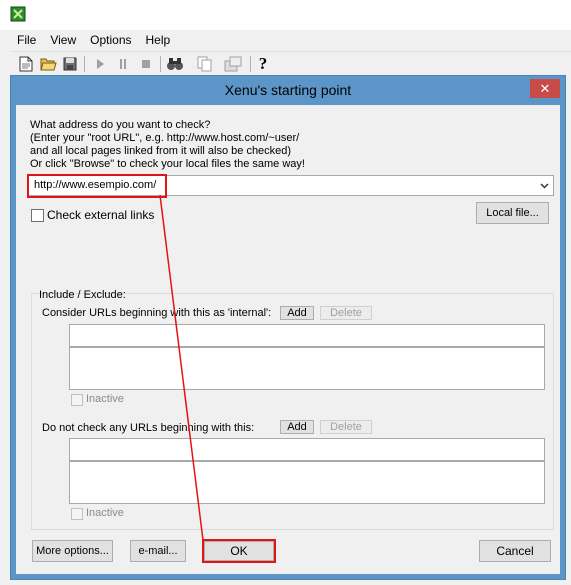 Image resolution: width=571 pixels, height=585 pixels. What do you see at coordinates (105, 513) in the screenshot?
I see `inactive-excluded-label: Inactive` at bounding box center [105, 513].